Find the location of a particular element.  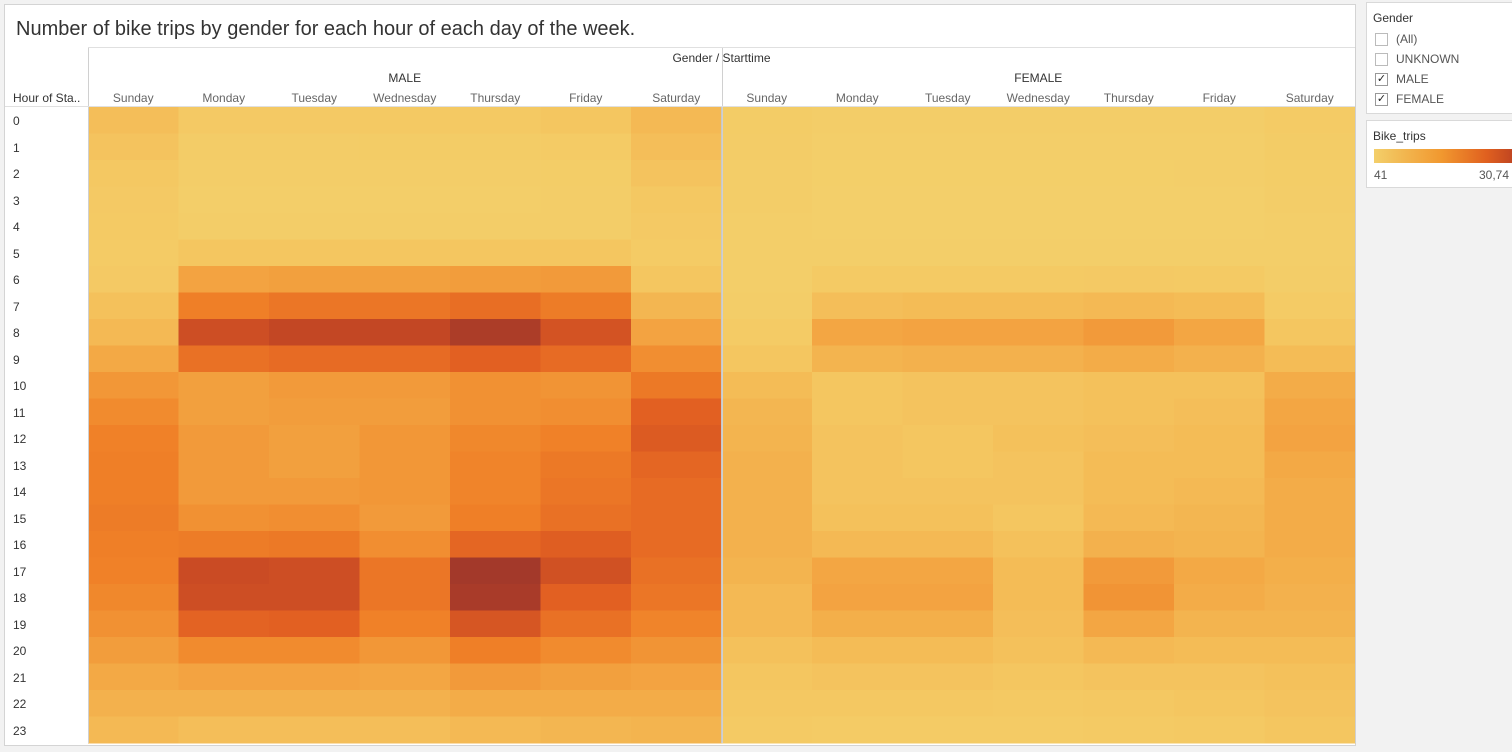

checkbox-icon: ✓ is located at coordinates (1381, 79).